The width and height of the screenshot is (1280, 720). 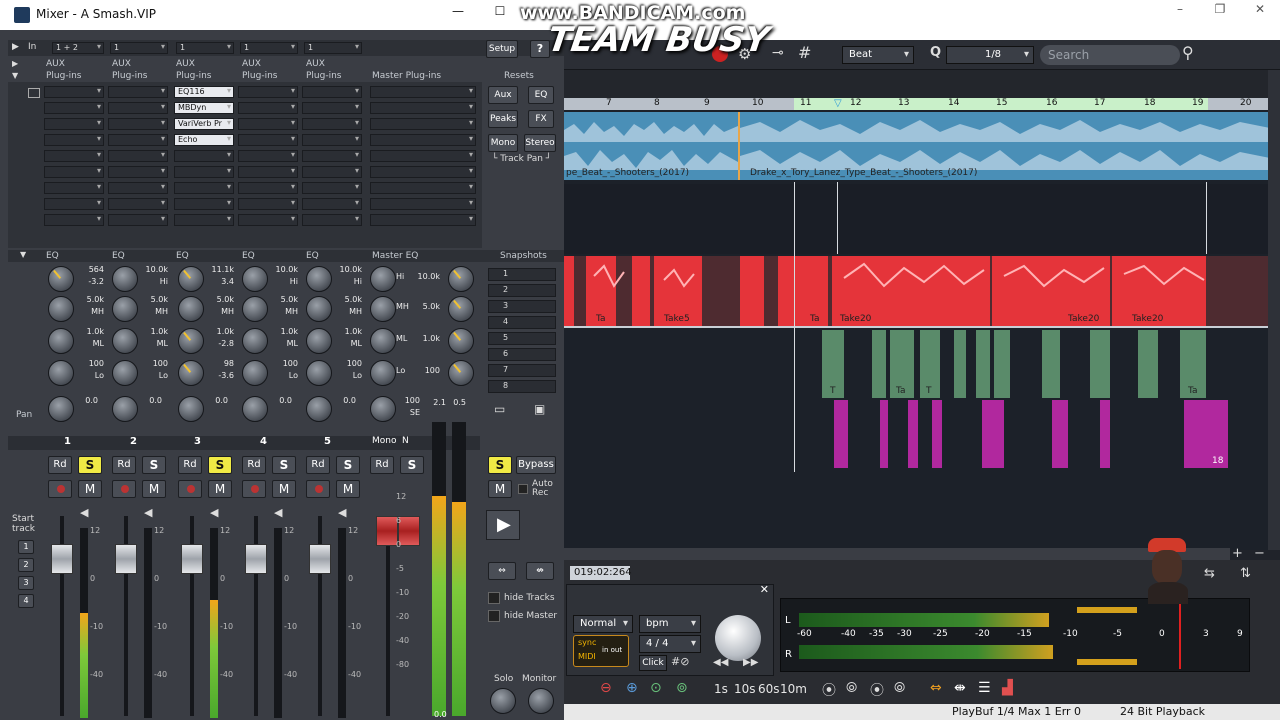 I want to click on reset-aux-button: Aux, so click(x=503, y=95).